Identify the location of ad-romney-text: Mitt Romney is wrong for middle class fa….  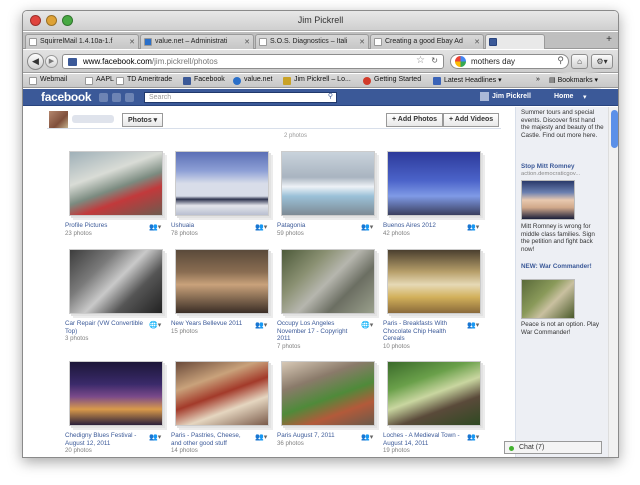
(563, 238).